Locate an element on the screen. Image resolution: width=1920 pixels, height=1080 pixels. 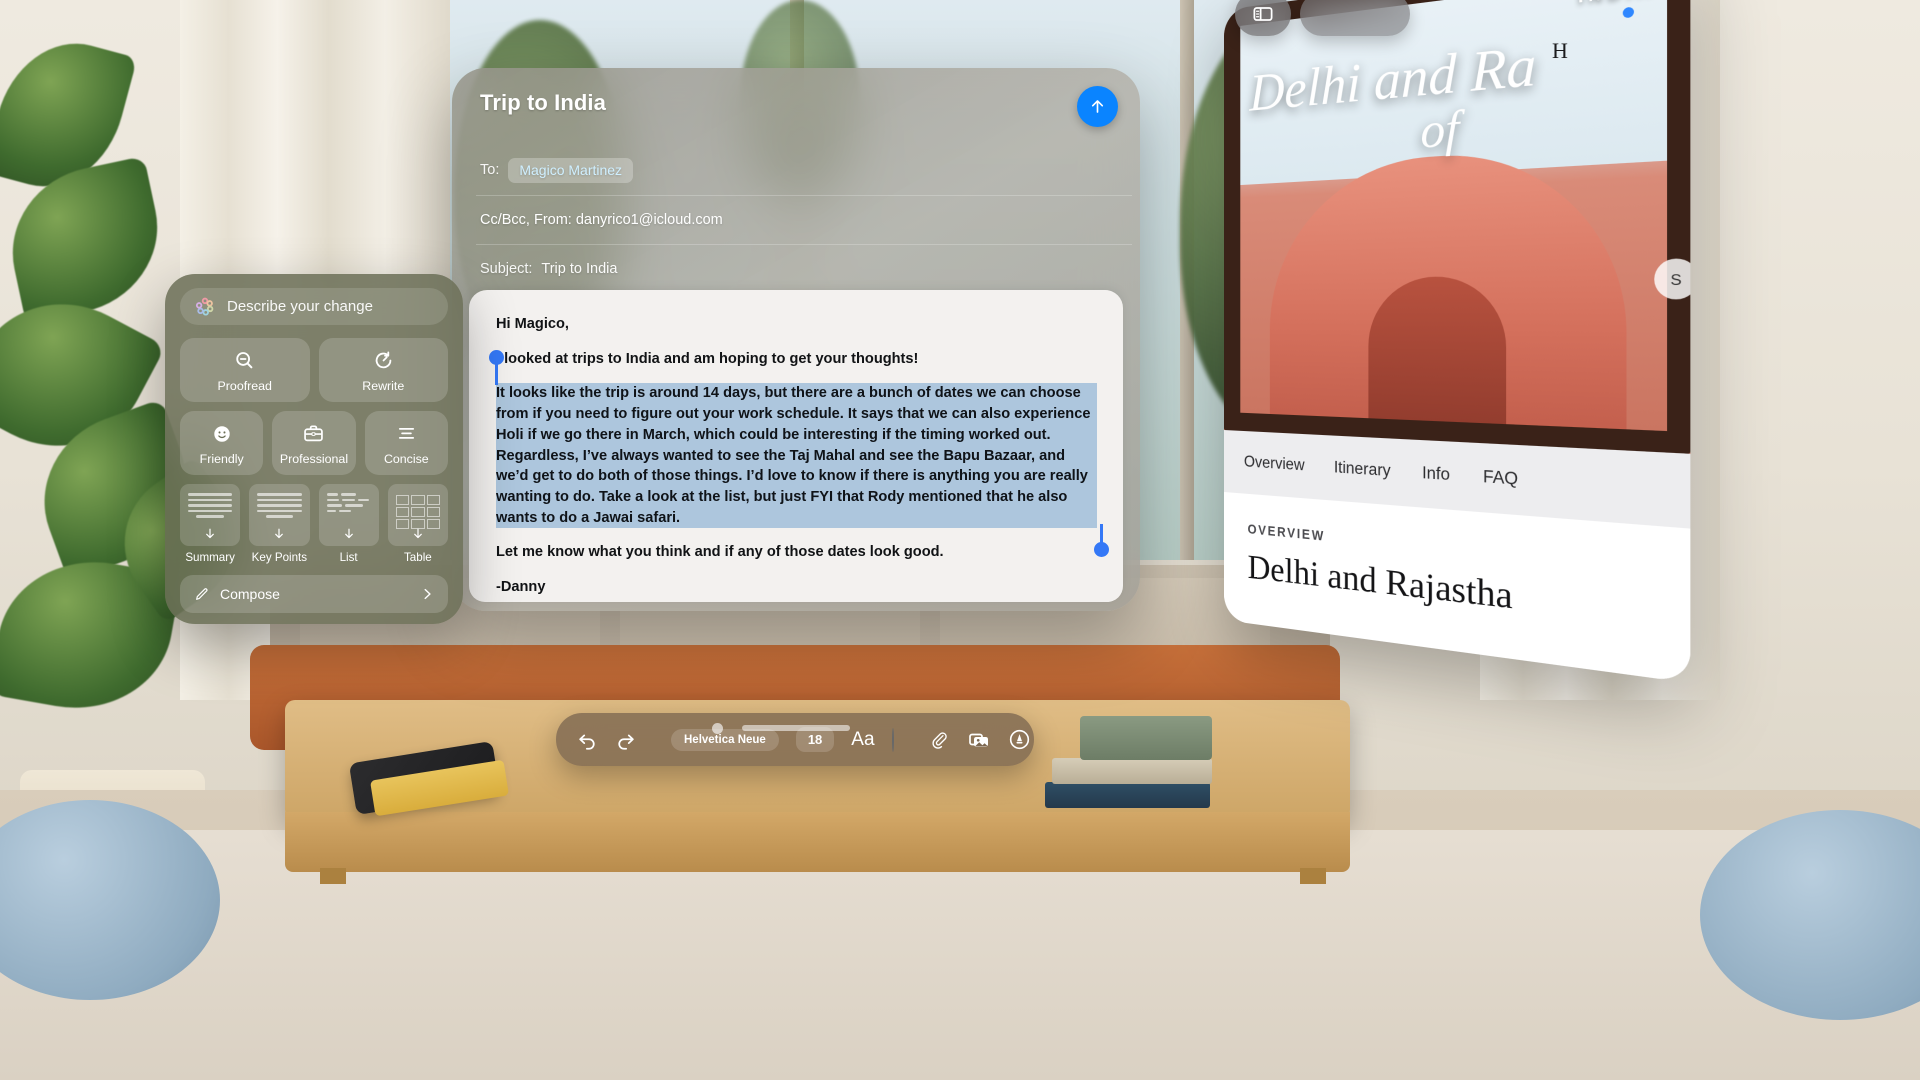
writing-tools-transform-actions: Summary Key Points List Table is located at coordinates (314, 524).